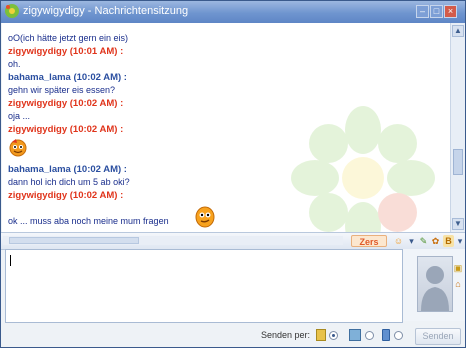 The image size is (466, 348). I want to click on silhouette-icon, so click(435, 288).